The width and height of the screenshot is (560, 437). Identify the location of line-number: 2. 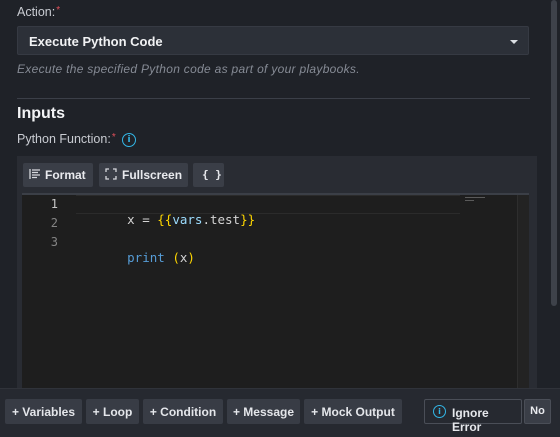
(54, 223).